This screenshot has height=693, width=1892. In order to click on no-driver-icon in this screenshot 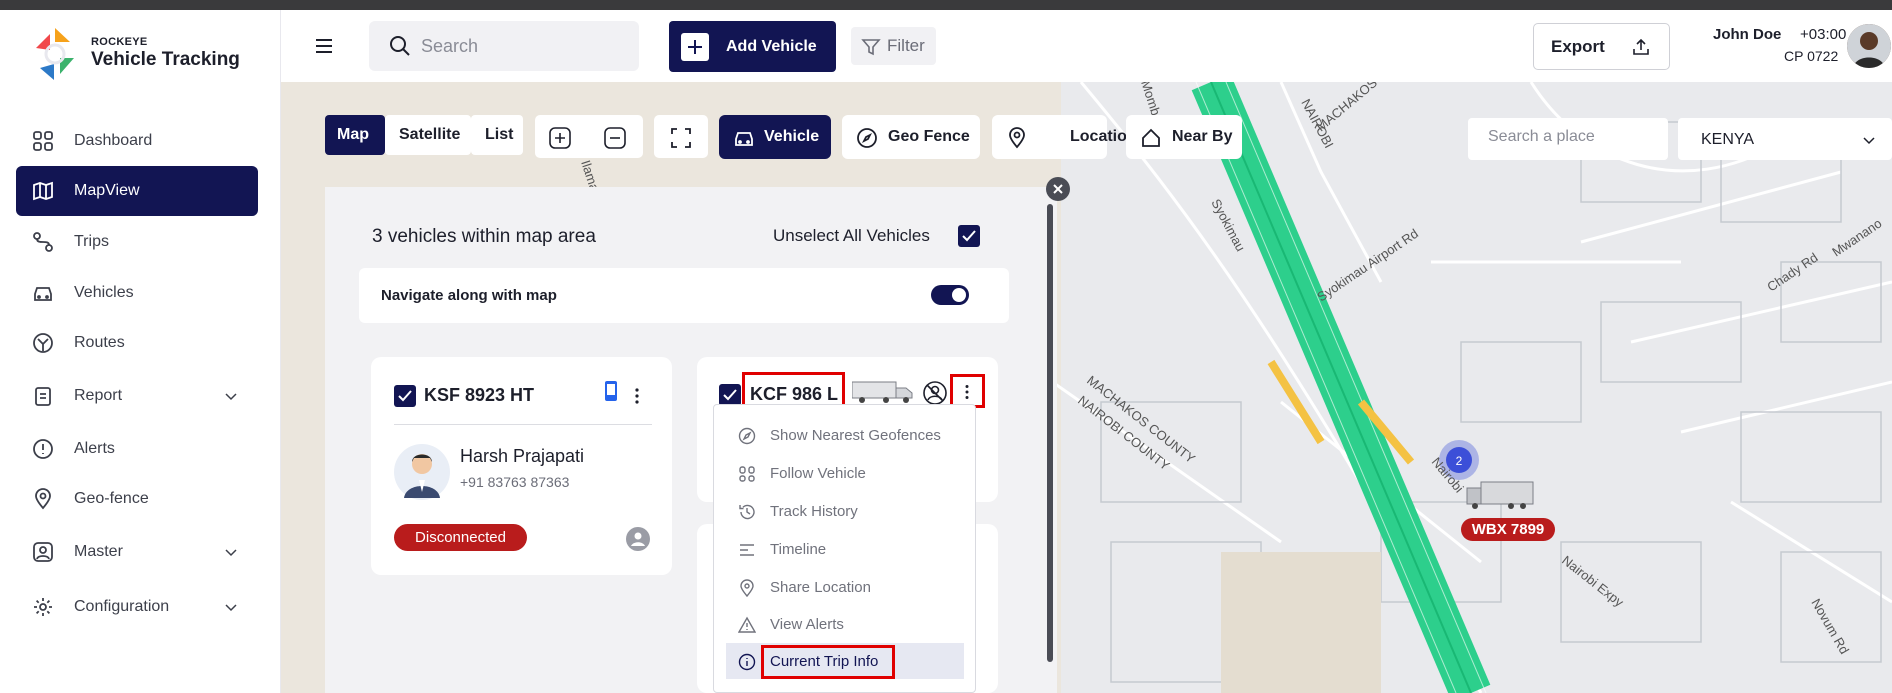, I will do `click(935, 393)`.